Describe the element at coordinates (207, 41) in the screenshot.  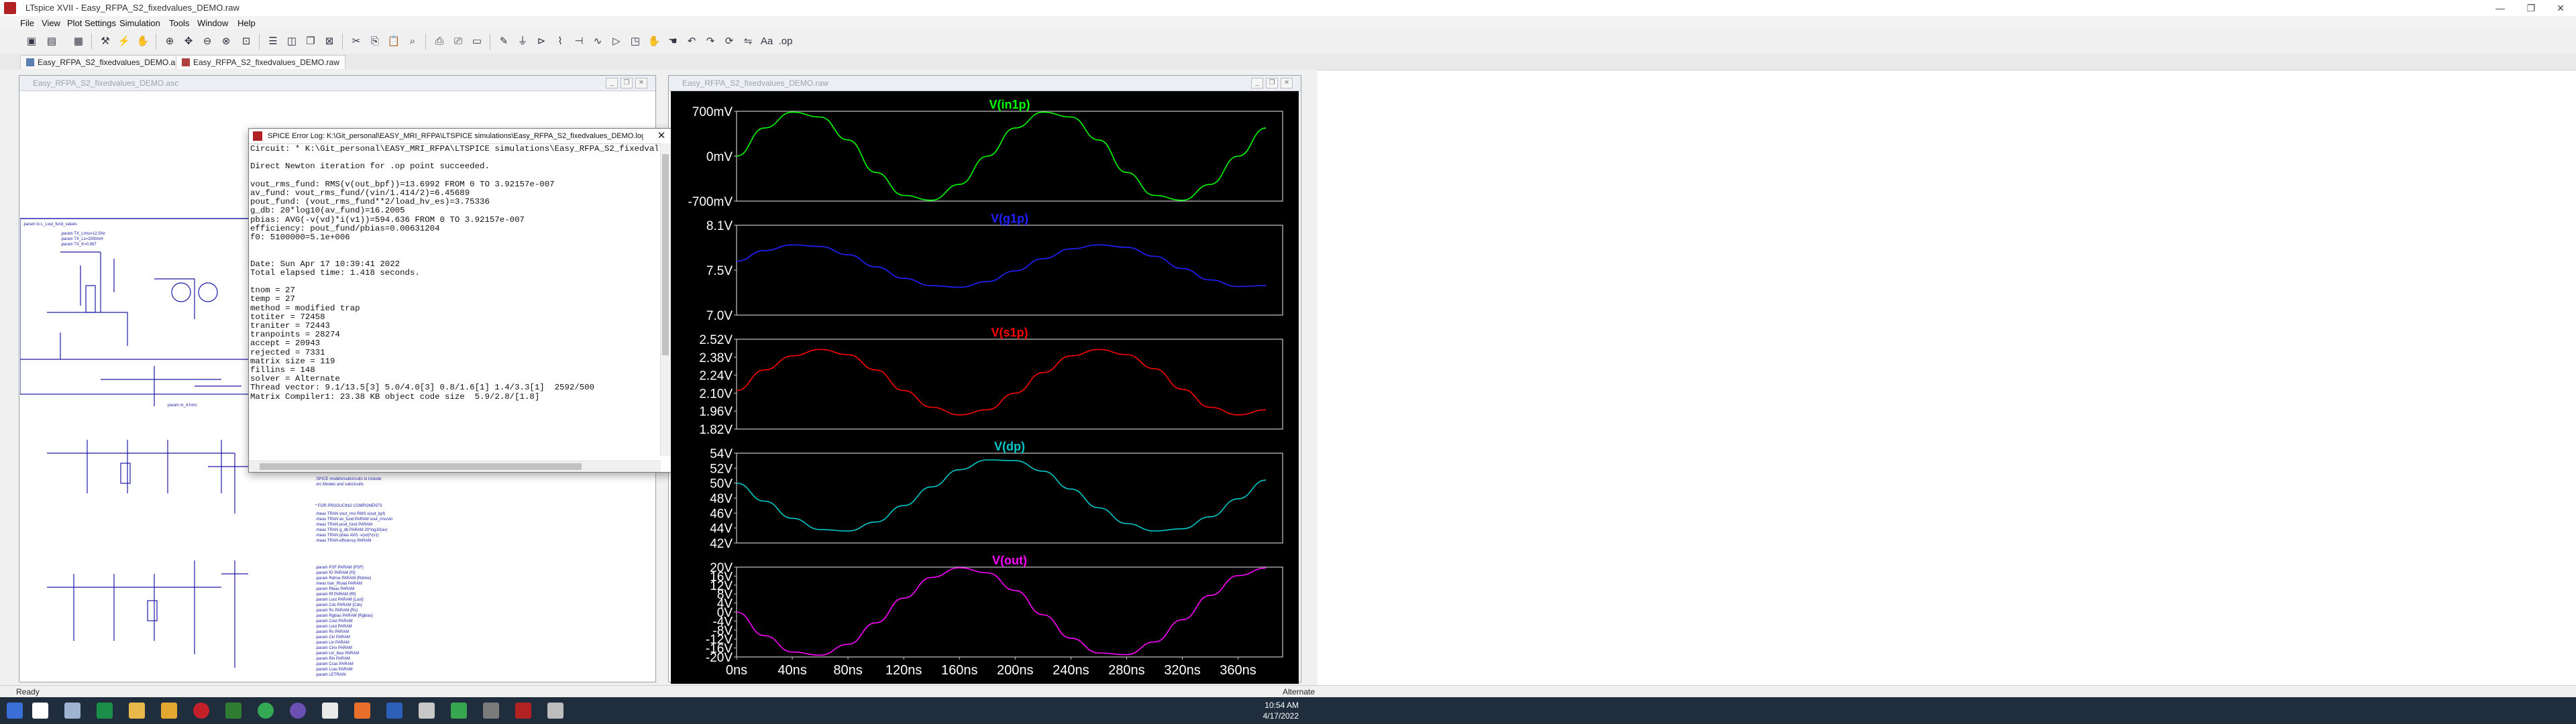
I see `zoom-out-icon: ⊖` at that location.